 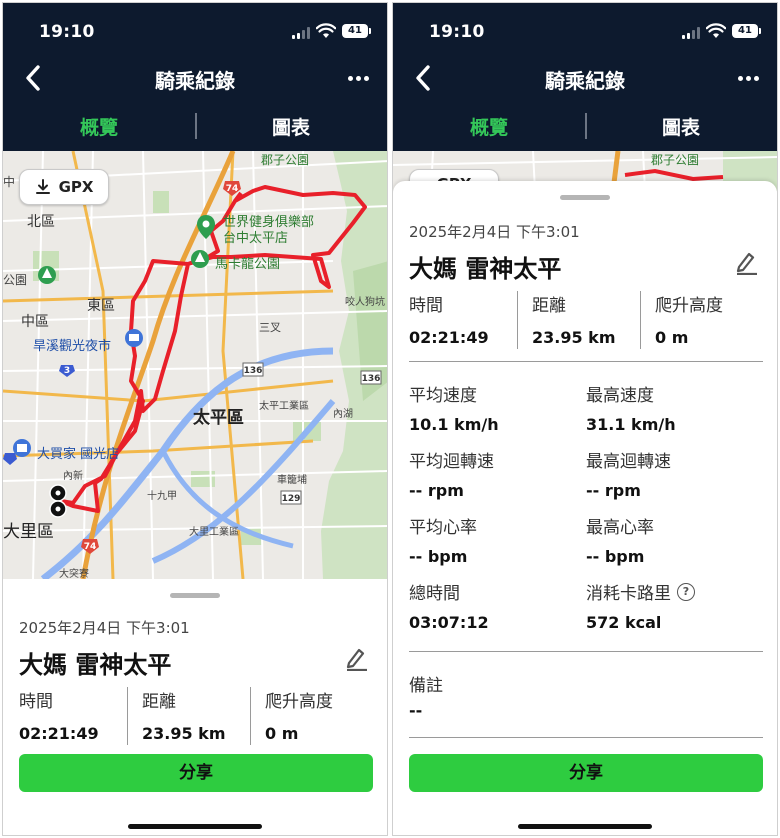 I want to click on stat-max-cadence-value: -- rpm, so click(x=613, y=490).